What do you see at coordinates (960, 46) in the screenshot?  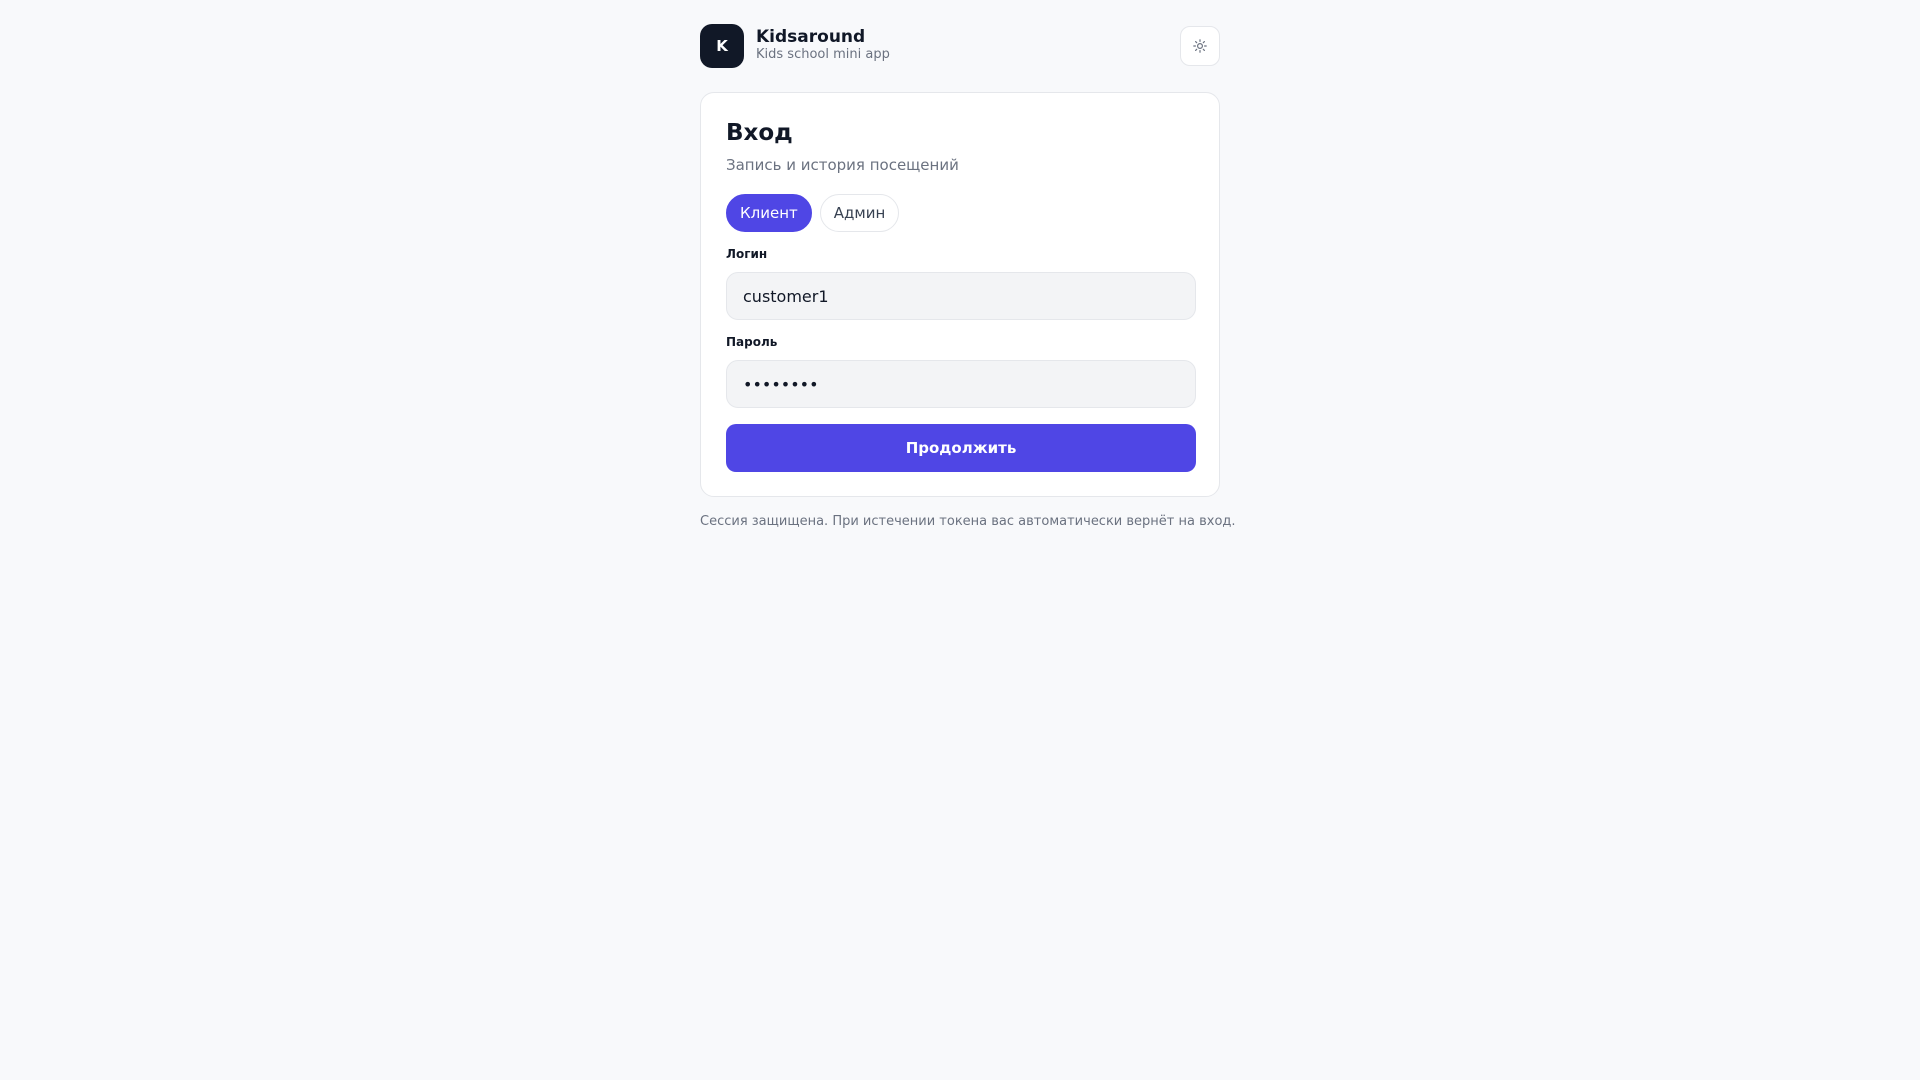 I see `app-header: K Kidsaround Kids school mini app` at bounding box center [960, 46].